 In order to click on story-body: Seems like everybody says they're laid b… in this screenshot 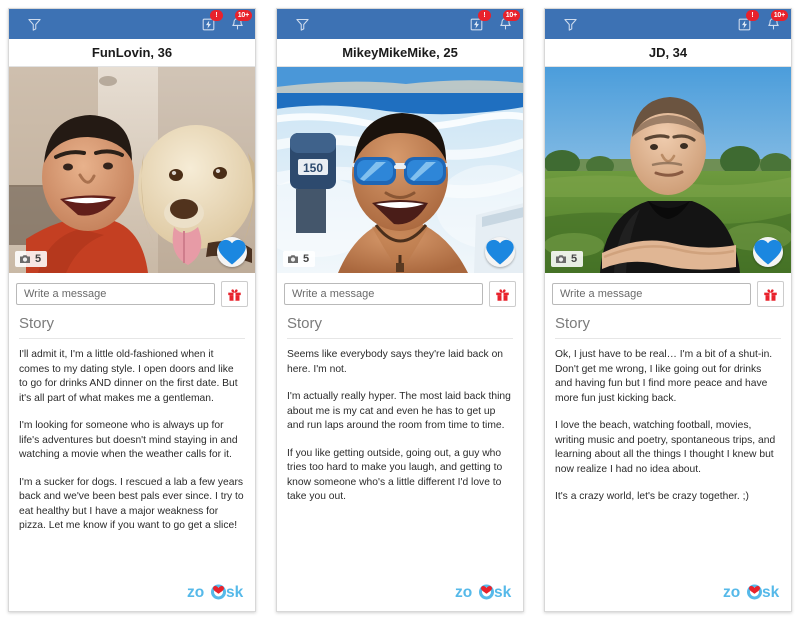, I will do `click(400, 426)`.